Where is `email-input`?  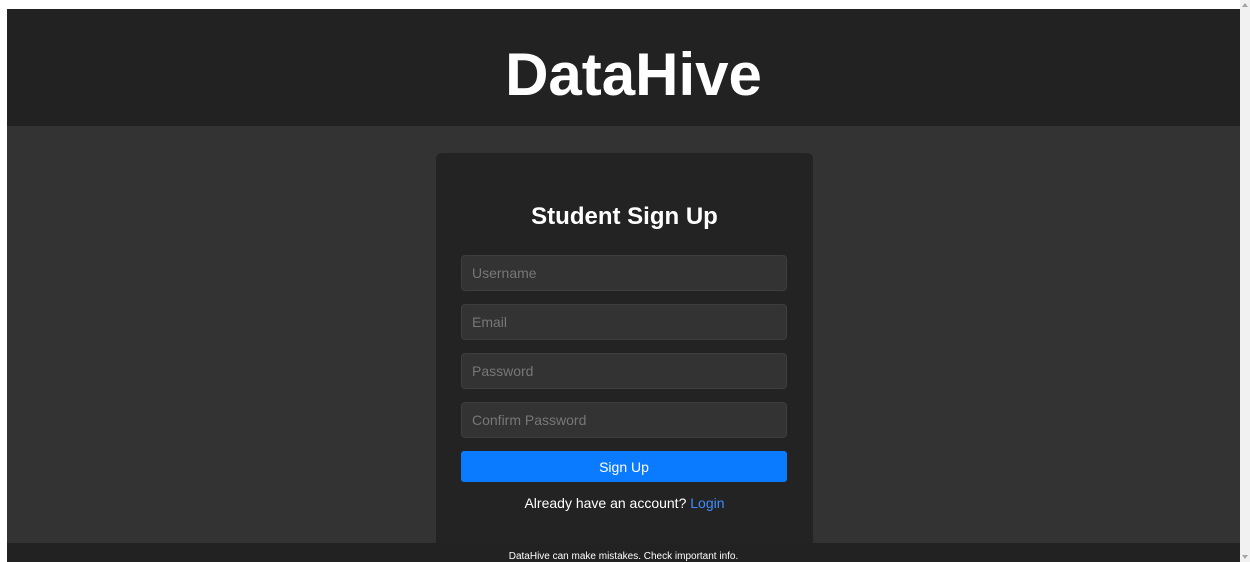
email-input is located at coordinates (624, 322).